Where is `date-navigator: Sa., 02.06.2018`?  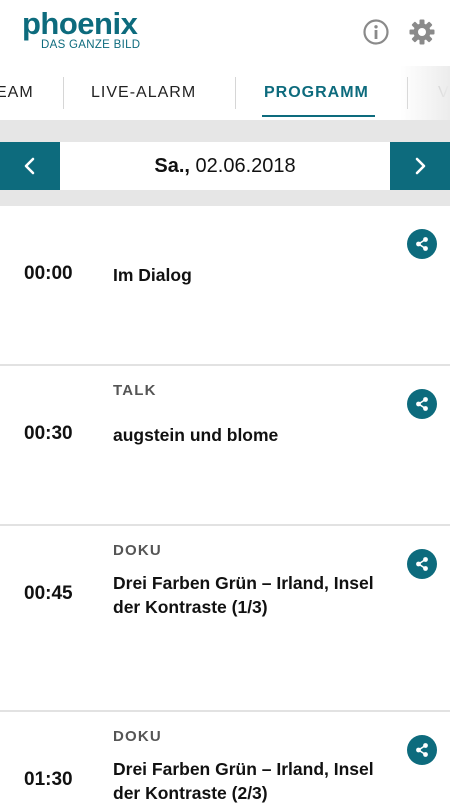
date-navigator: Sa., 02.06.2018 is located at coordinates (225, 163).